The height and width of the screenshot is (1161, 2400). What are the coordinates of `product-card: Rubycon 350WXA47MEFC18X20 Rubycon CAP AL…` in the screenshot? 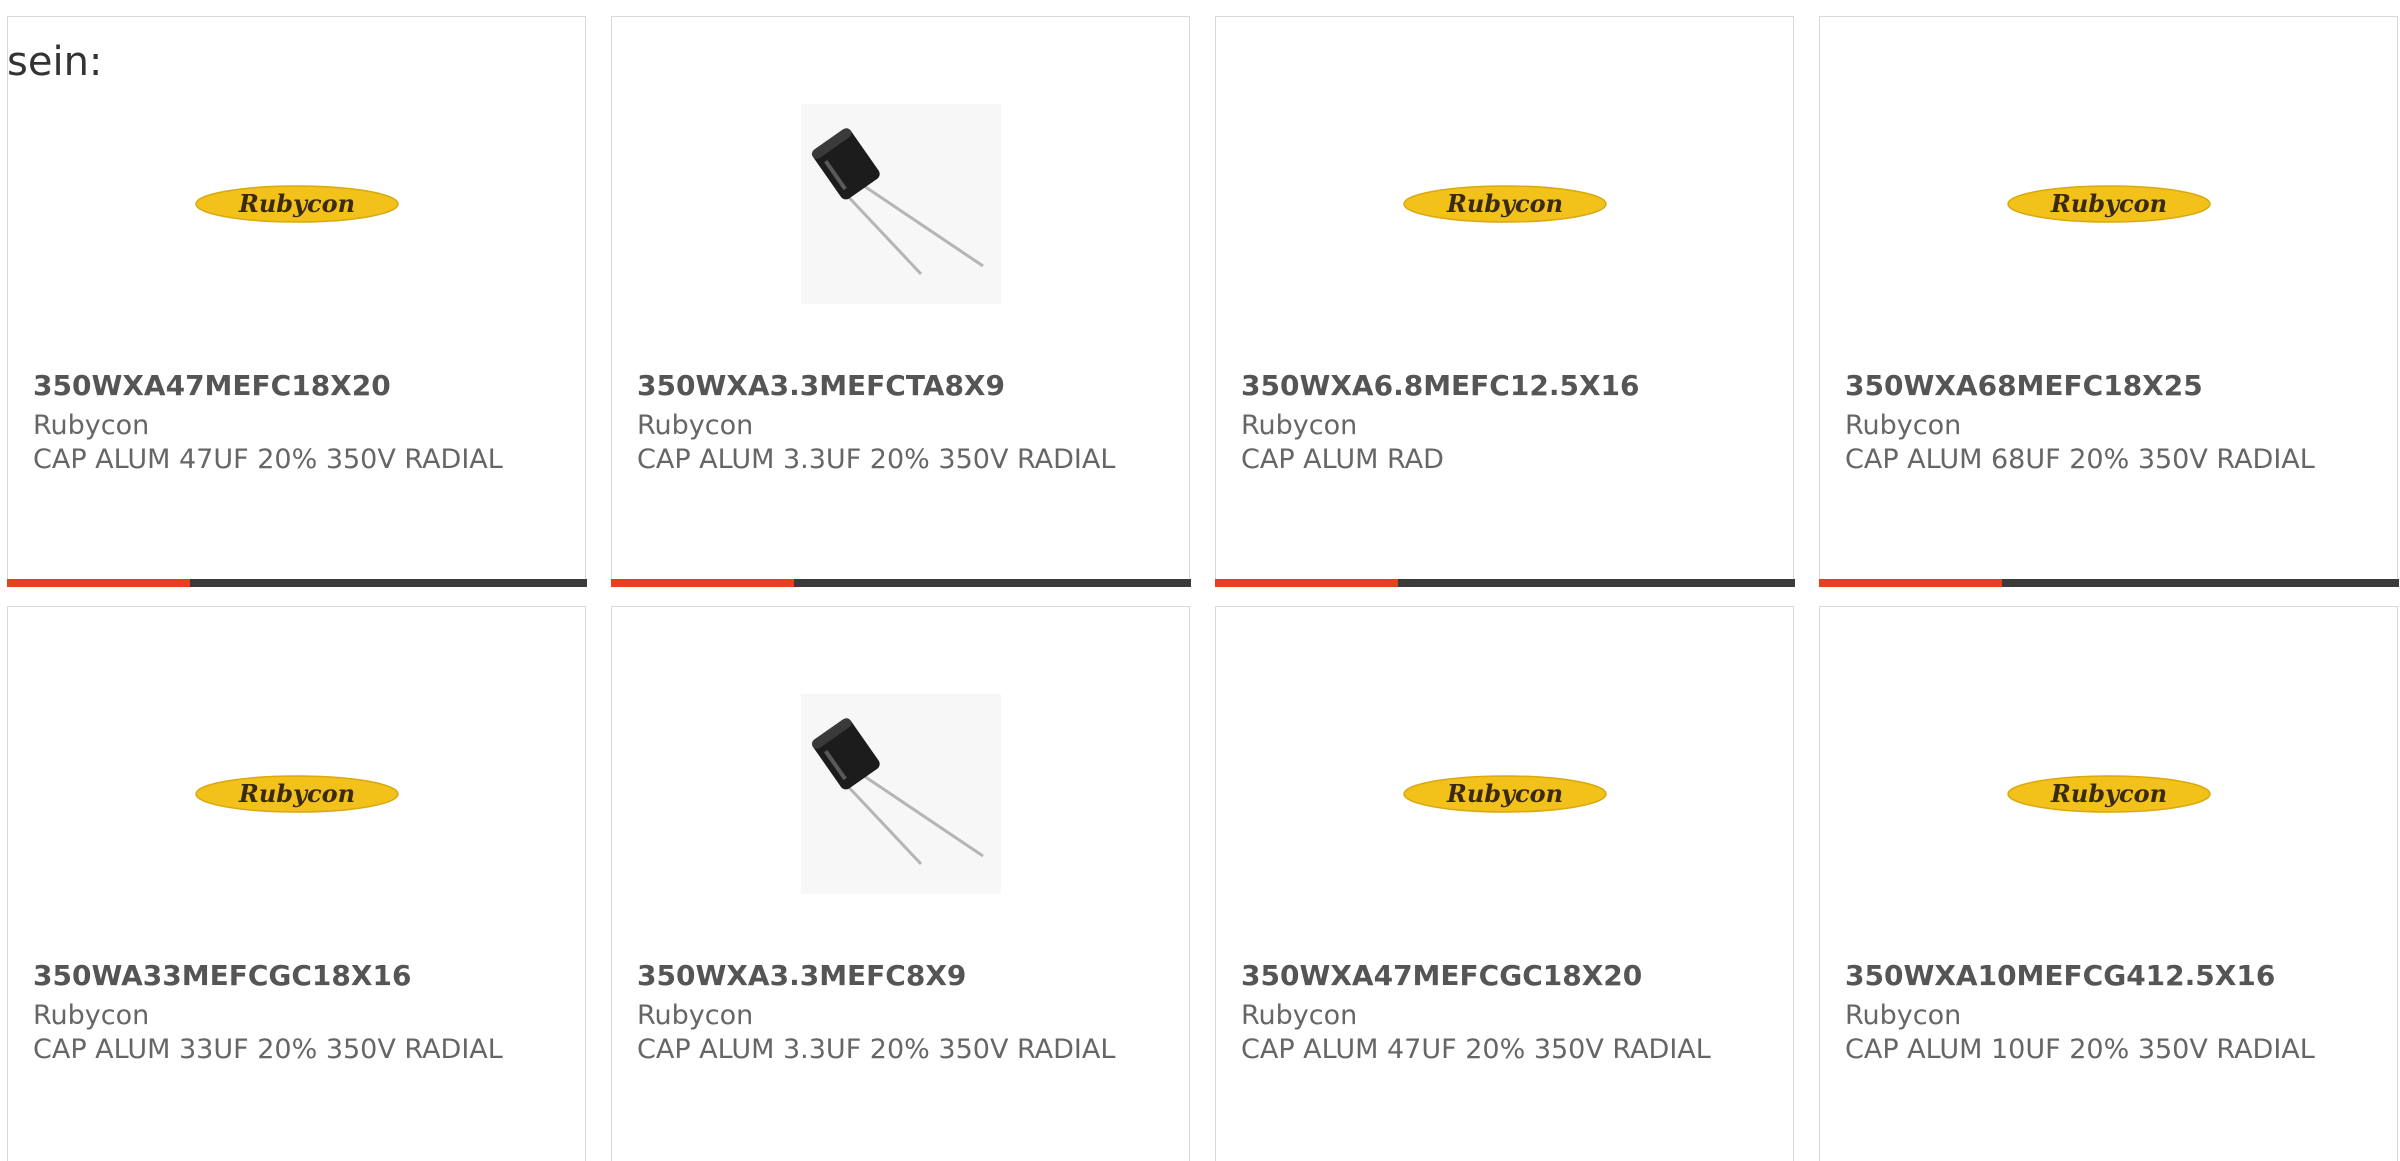 It's located at (296, 301).